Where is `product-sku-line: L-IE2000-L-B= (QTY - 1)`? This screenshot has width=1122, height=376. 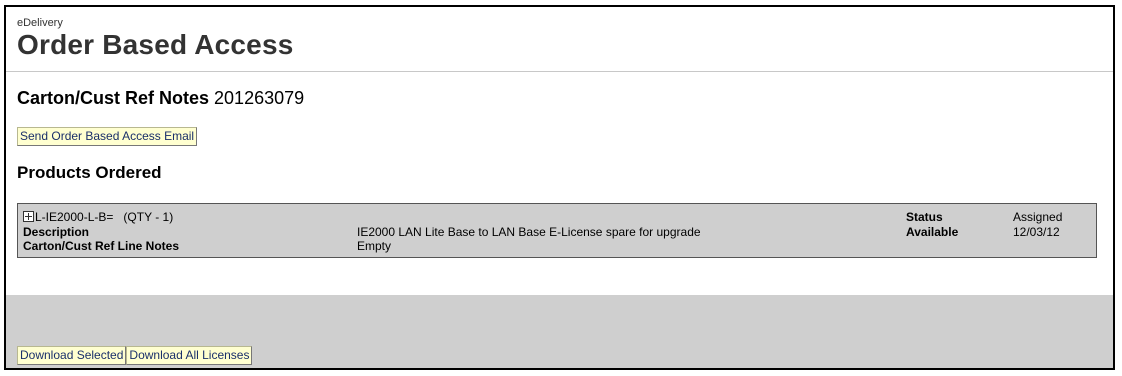
product-sku-line: L-IE2000-L-B= (QTY - 1) is located at coordinates (98, 217).